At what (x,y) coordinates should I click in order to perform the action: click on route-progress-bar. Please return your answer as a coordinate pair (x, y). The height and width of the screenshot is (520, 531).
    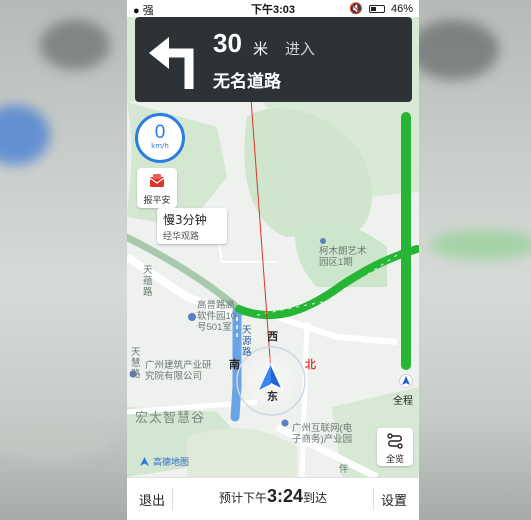
    Looking at the image, I should click on (406, 241).